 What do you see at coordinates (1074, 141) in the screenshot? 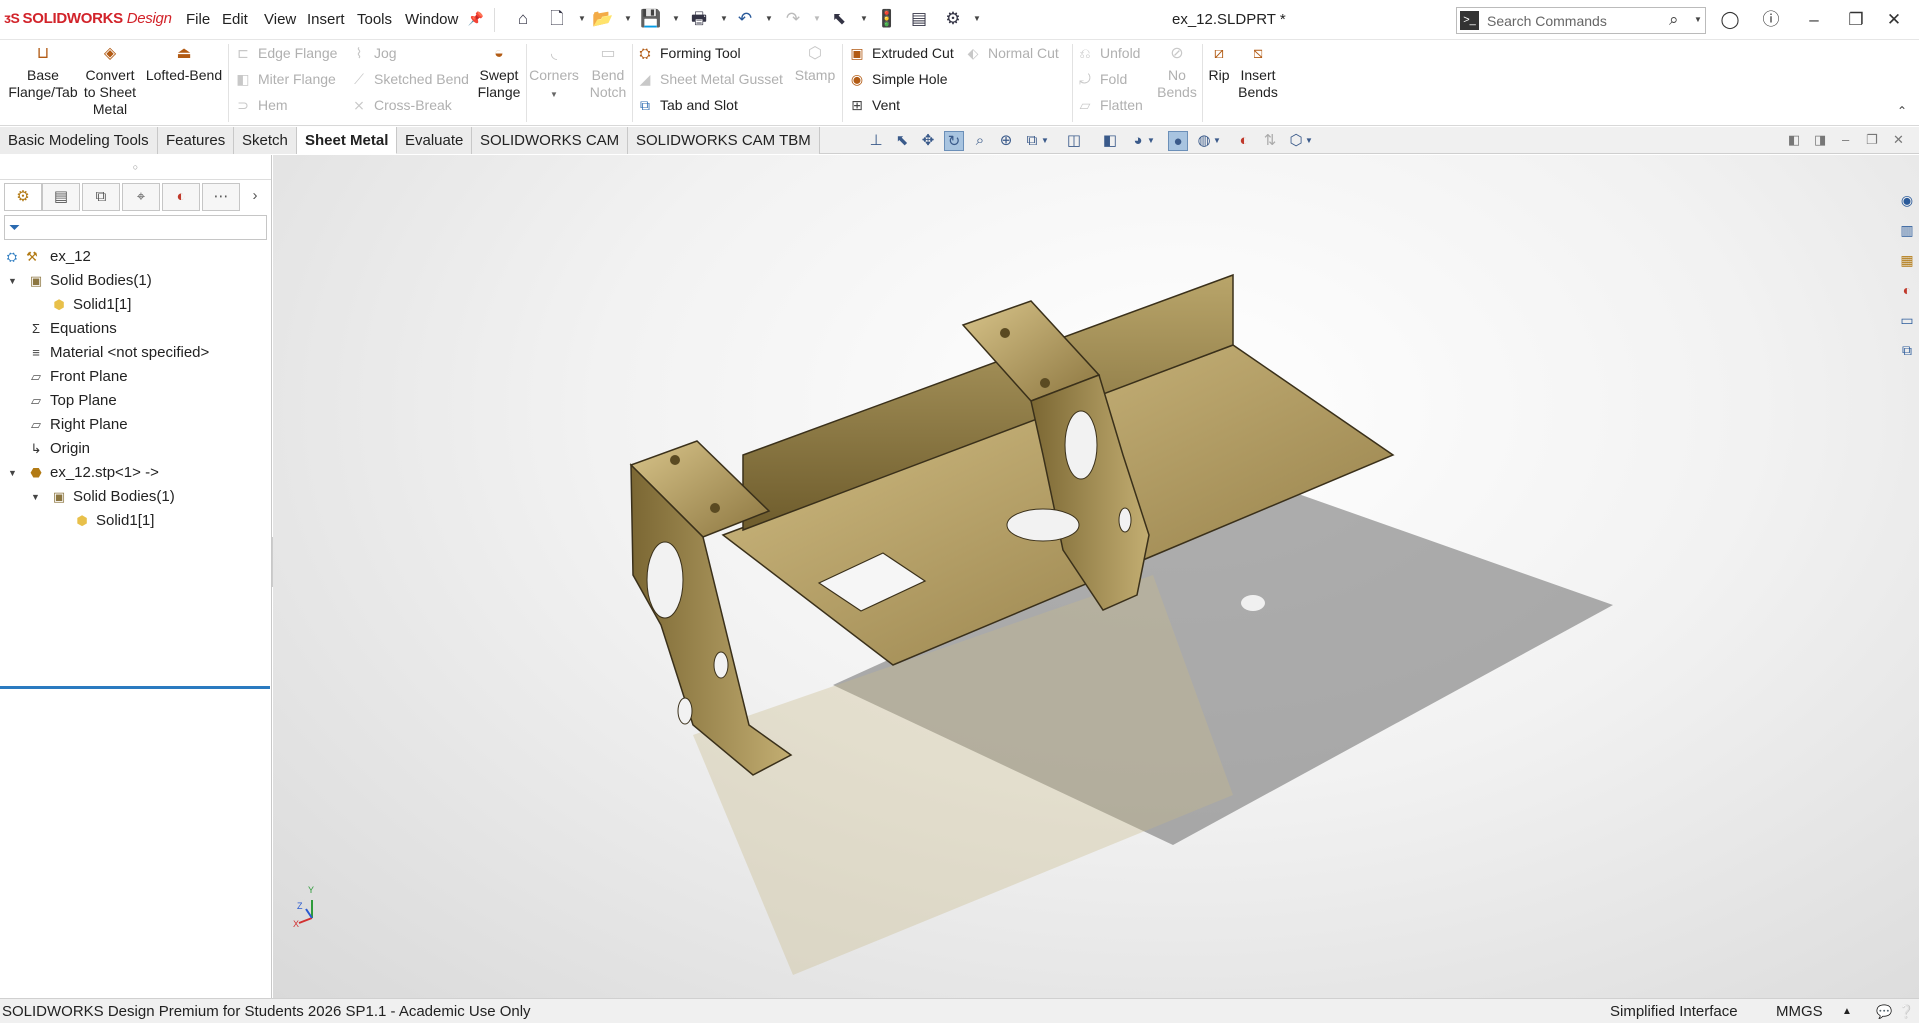
I see `section-view-icon: ◫` at bounding box center [1074, 141].